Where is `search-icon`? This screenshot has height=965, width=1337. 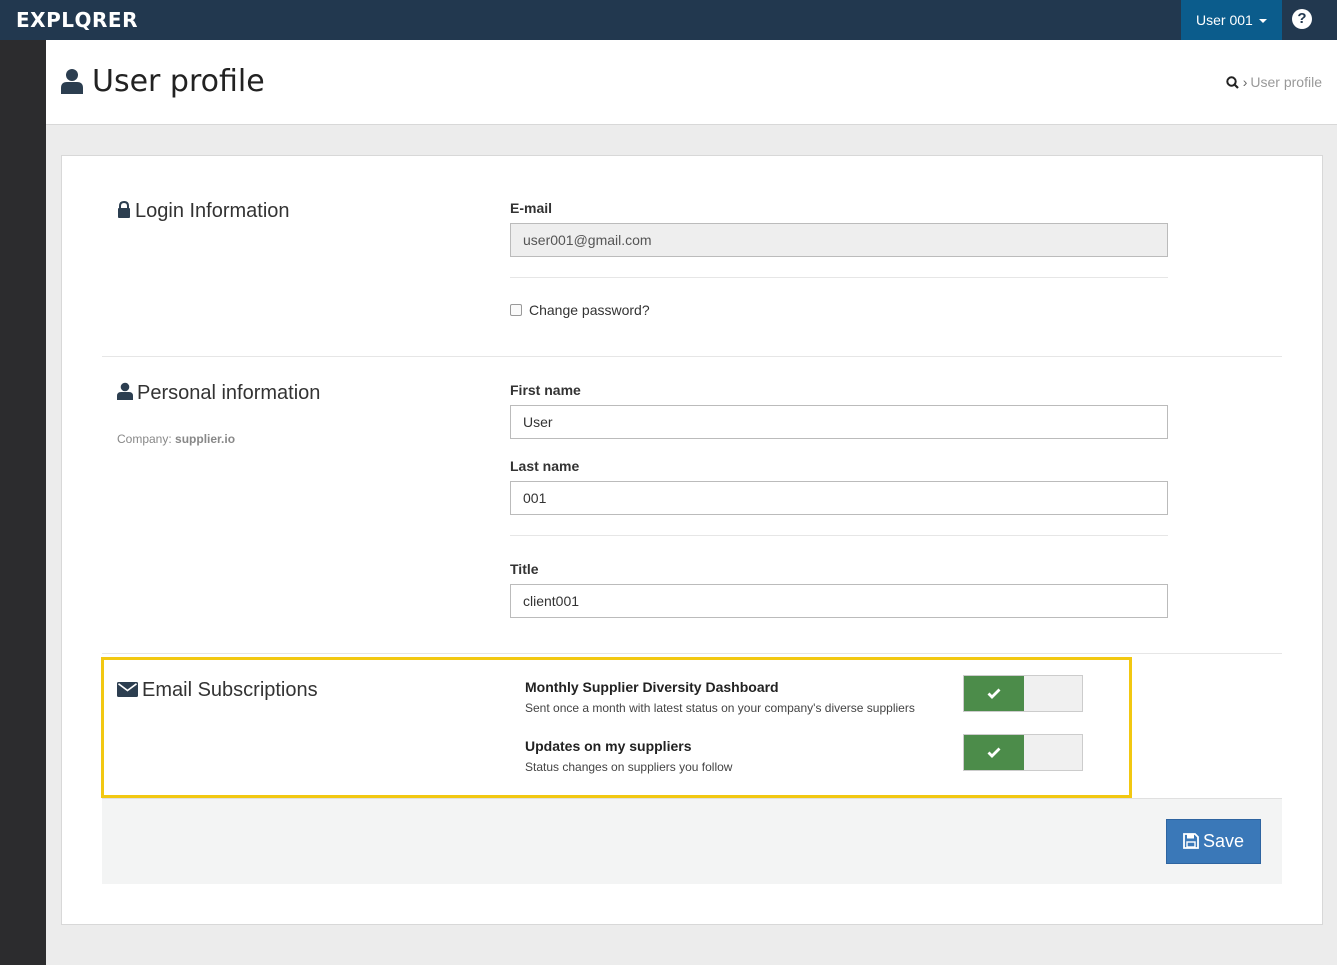
search-icon is located at coordinates (1232, 82).